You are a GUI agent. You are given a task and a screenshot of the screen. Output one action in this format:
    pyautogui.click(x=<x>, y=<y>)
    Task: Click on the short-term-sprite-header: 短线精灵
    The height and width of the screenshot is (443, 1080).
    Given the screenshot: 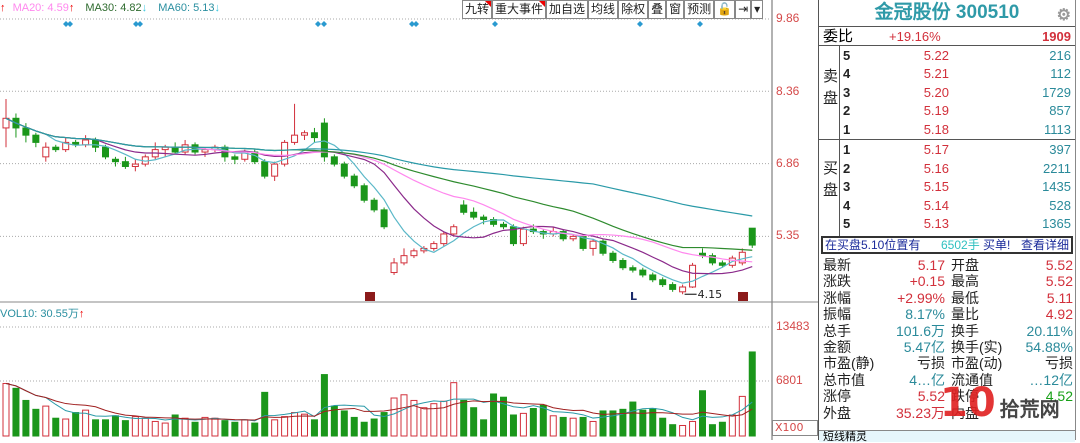 What is the action you would take?
    pyautogui.click(x=947, y=436)
    